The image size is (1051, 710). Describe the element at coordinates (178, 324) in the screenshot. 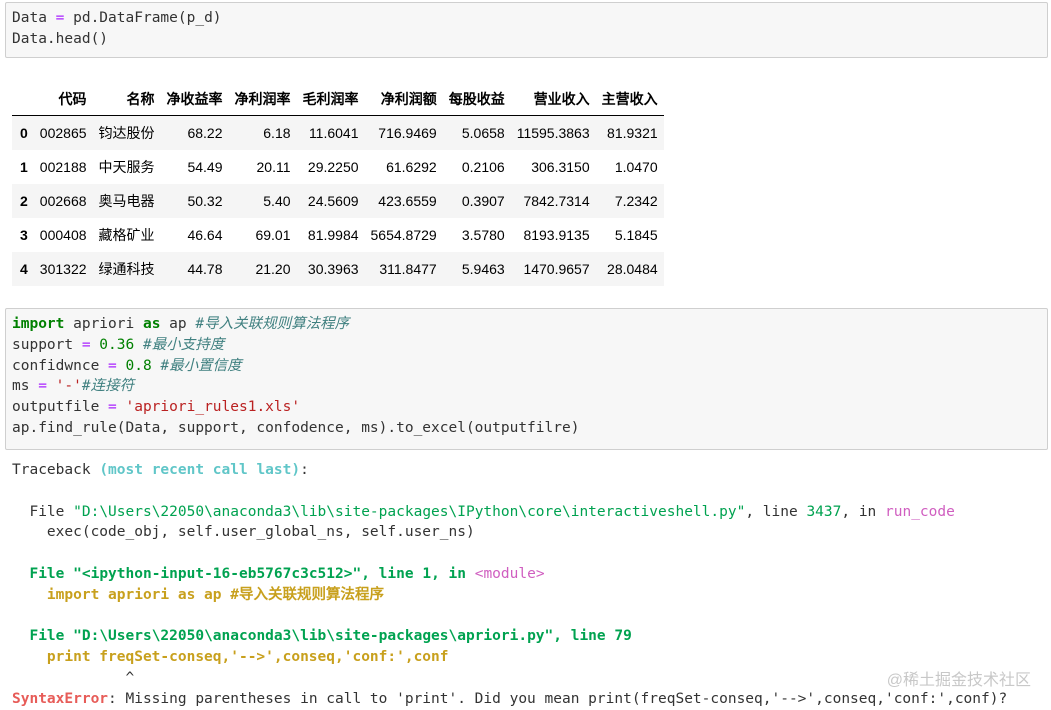

I see `code-token: ap` at that location.